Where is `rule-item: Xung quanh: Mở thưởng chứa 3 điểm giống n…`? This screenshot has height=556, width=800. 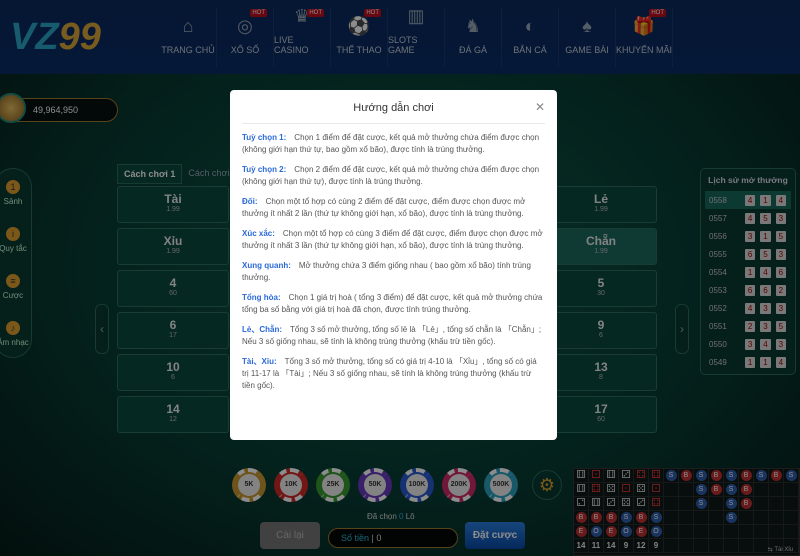 rule-item: Xung quanh: Mở thưởng chứa 3 điểm giống n… is located at coordinates (393, 272).